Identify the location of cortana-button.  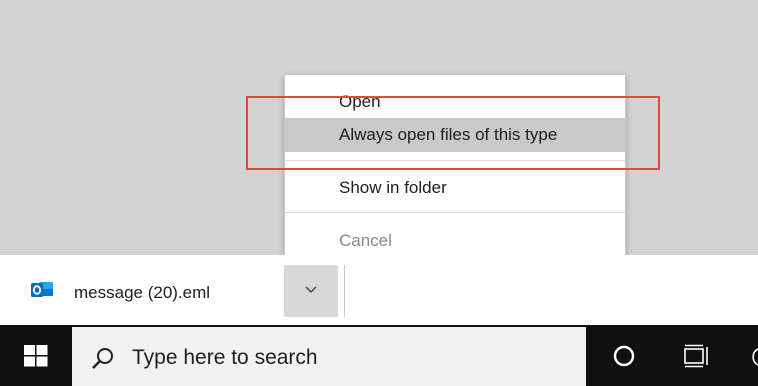
(624, 355).